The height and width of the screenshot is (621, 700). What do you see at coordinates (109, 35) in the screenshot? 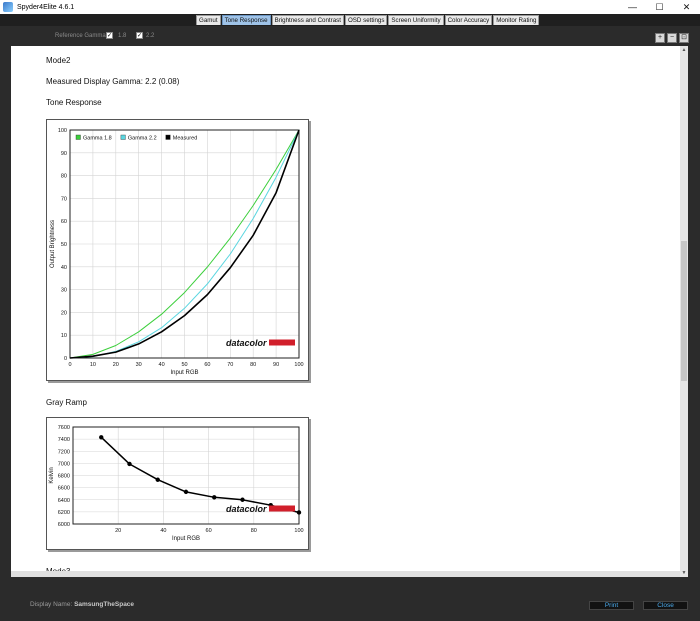
I see `gamma-1-8-checkbox: ✓` at bounding box center [109, 35].